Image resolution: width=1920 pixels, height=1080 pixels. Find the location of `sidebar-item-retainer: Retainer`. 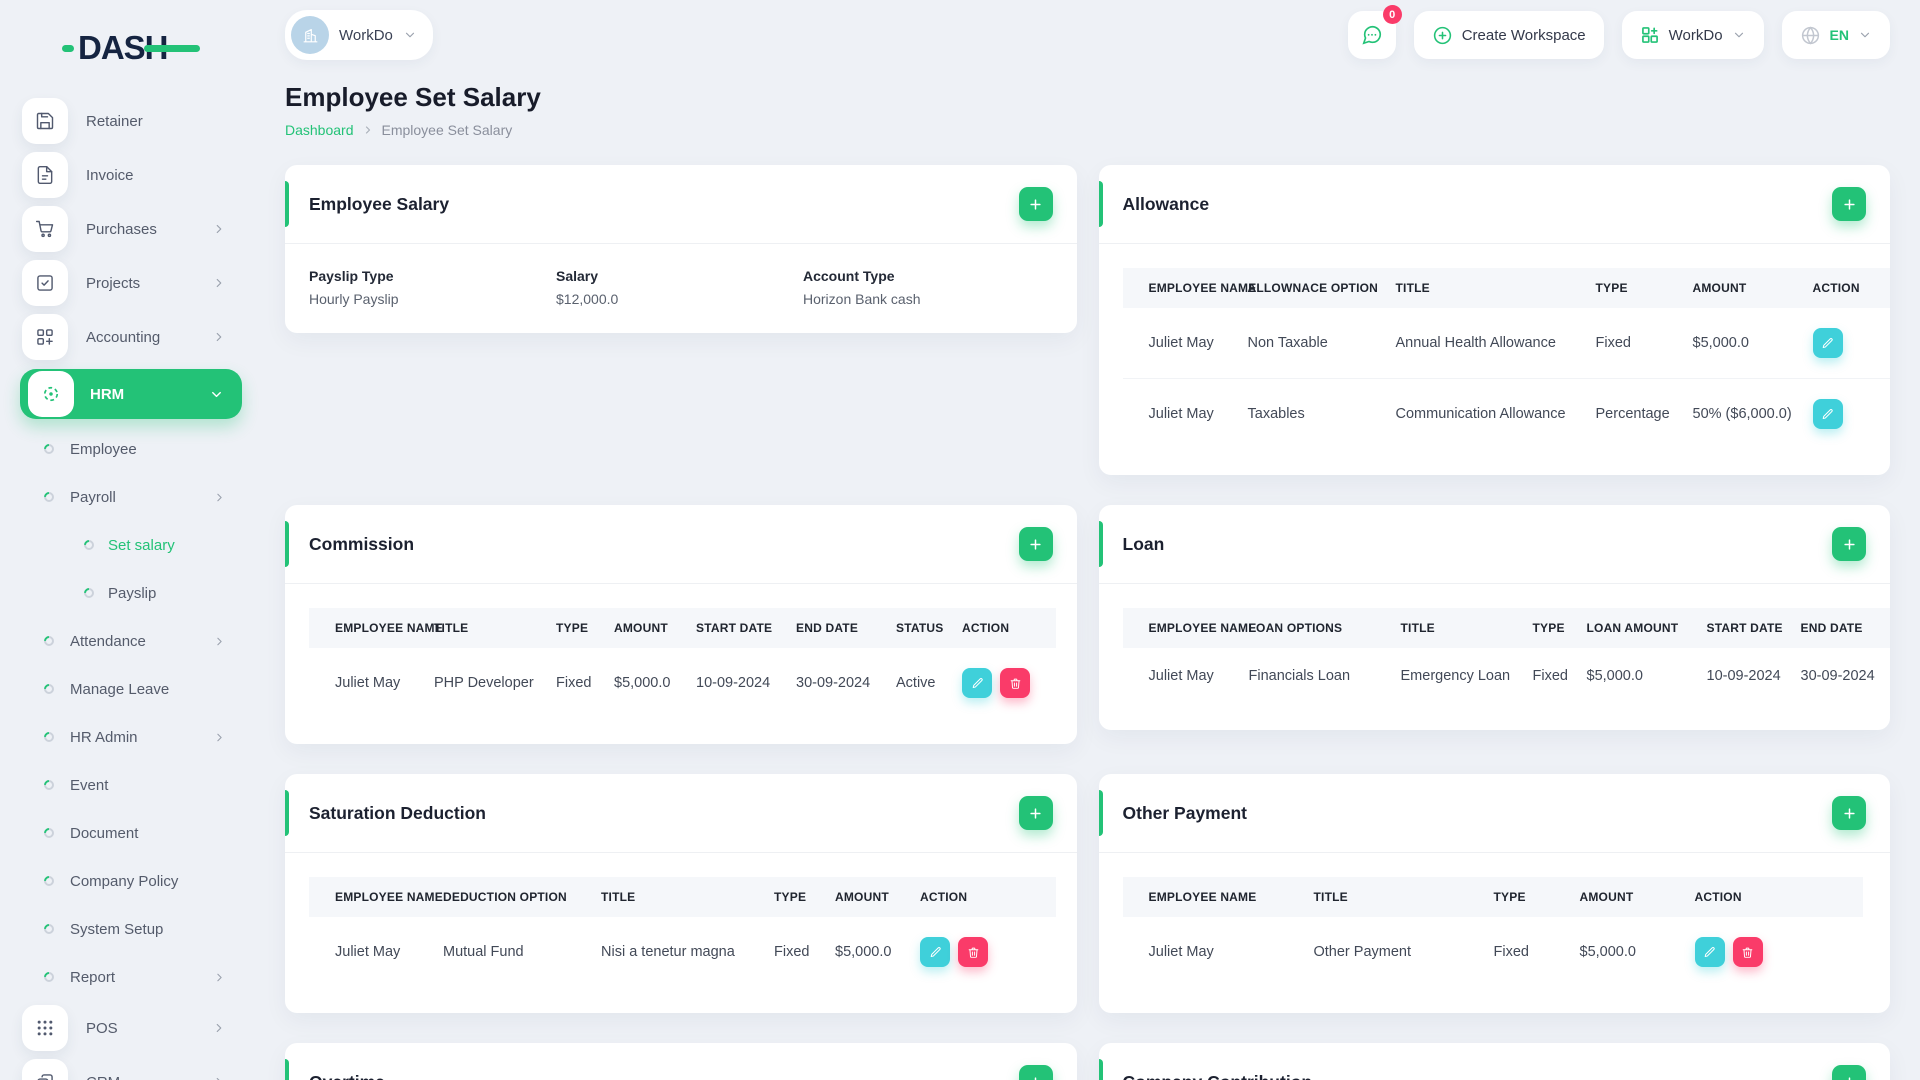

sidebar-item-retainer: Retainer is located at coordinates (126, 121).